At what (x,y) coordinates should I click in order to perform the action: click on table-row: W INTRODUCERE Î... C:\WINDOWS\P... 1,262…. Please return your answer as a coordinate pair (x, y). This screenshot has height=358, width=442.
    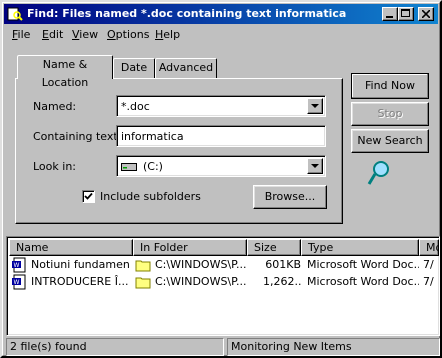
    Looking at the image, I should click on (224, 282).